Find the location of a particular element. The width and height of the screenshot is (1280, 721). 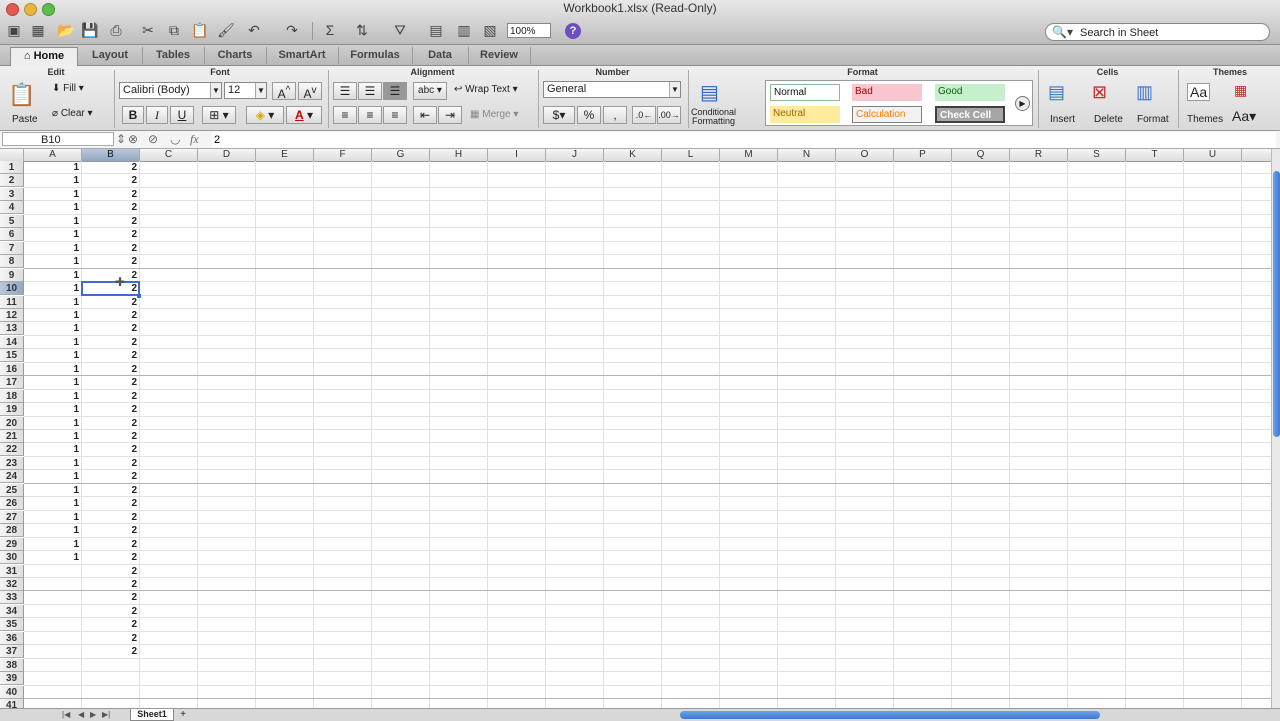

media-browser-icon: ▧ is located at coordinates (490, 30).